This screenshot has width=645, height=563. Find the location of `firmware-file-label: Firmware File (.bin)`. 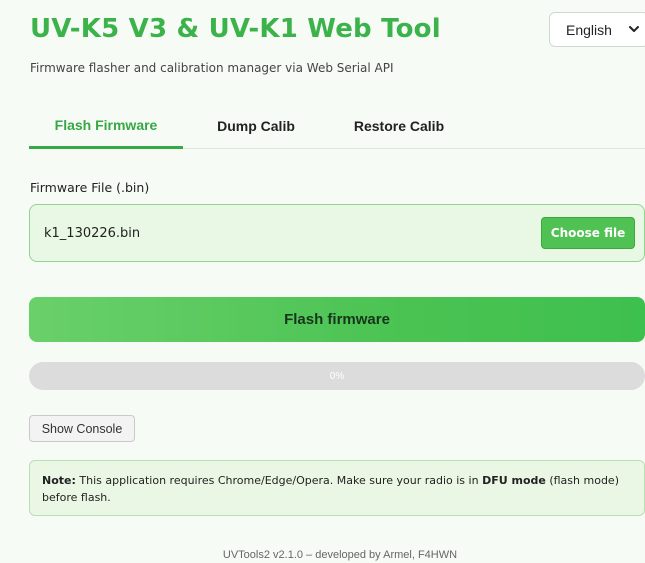

firmware-file-label: Firmware File (.bin) is located at coordinates (90, 187).